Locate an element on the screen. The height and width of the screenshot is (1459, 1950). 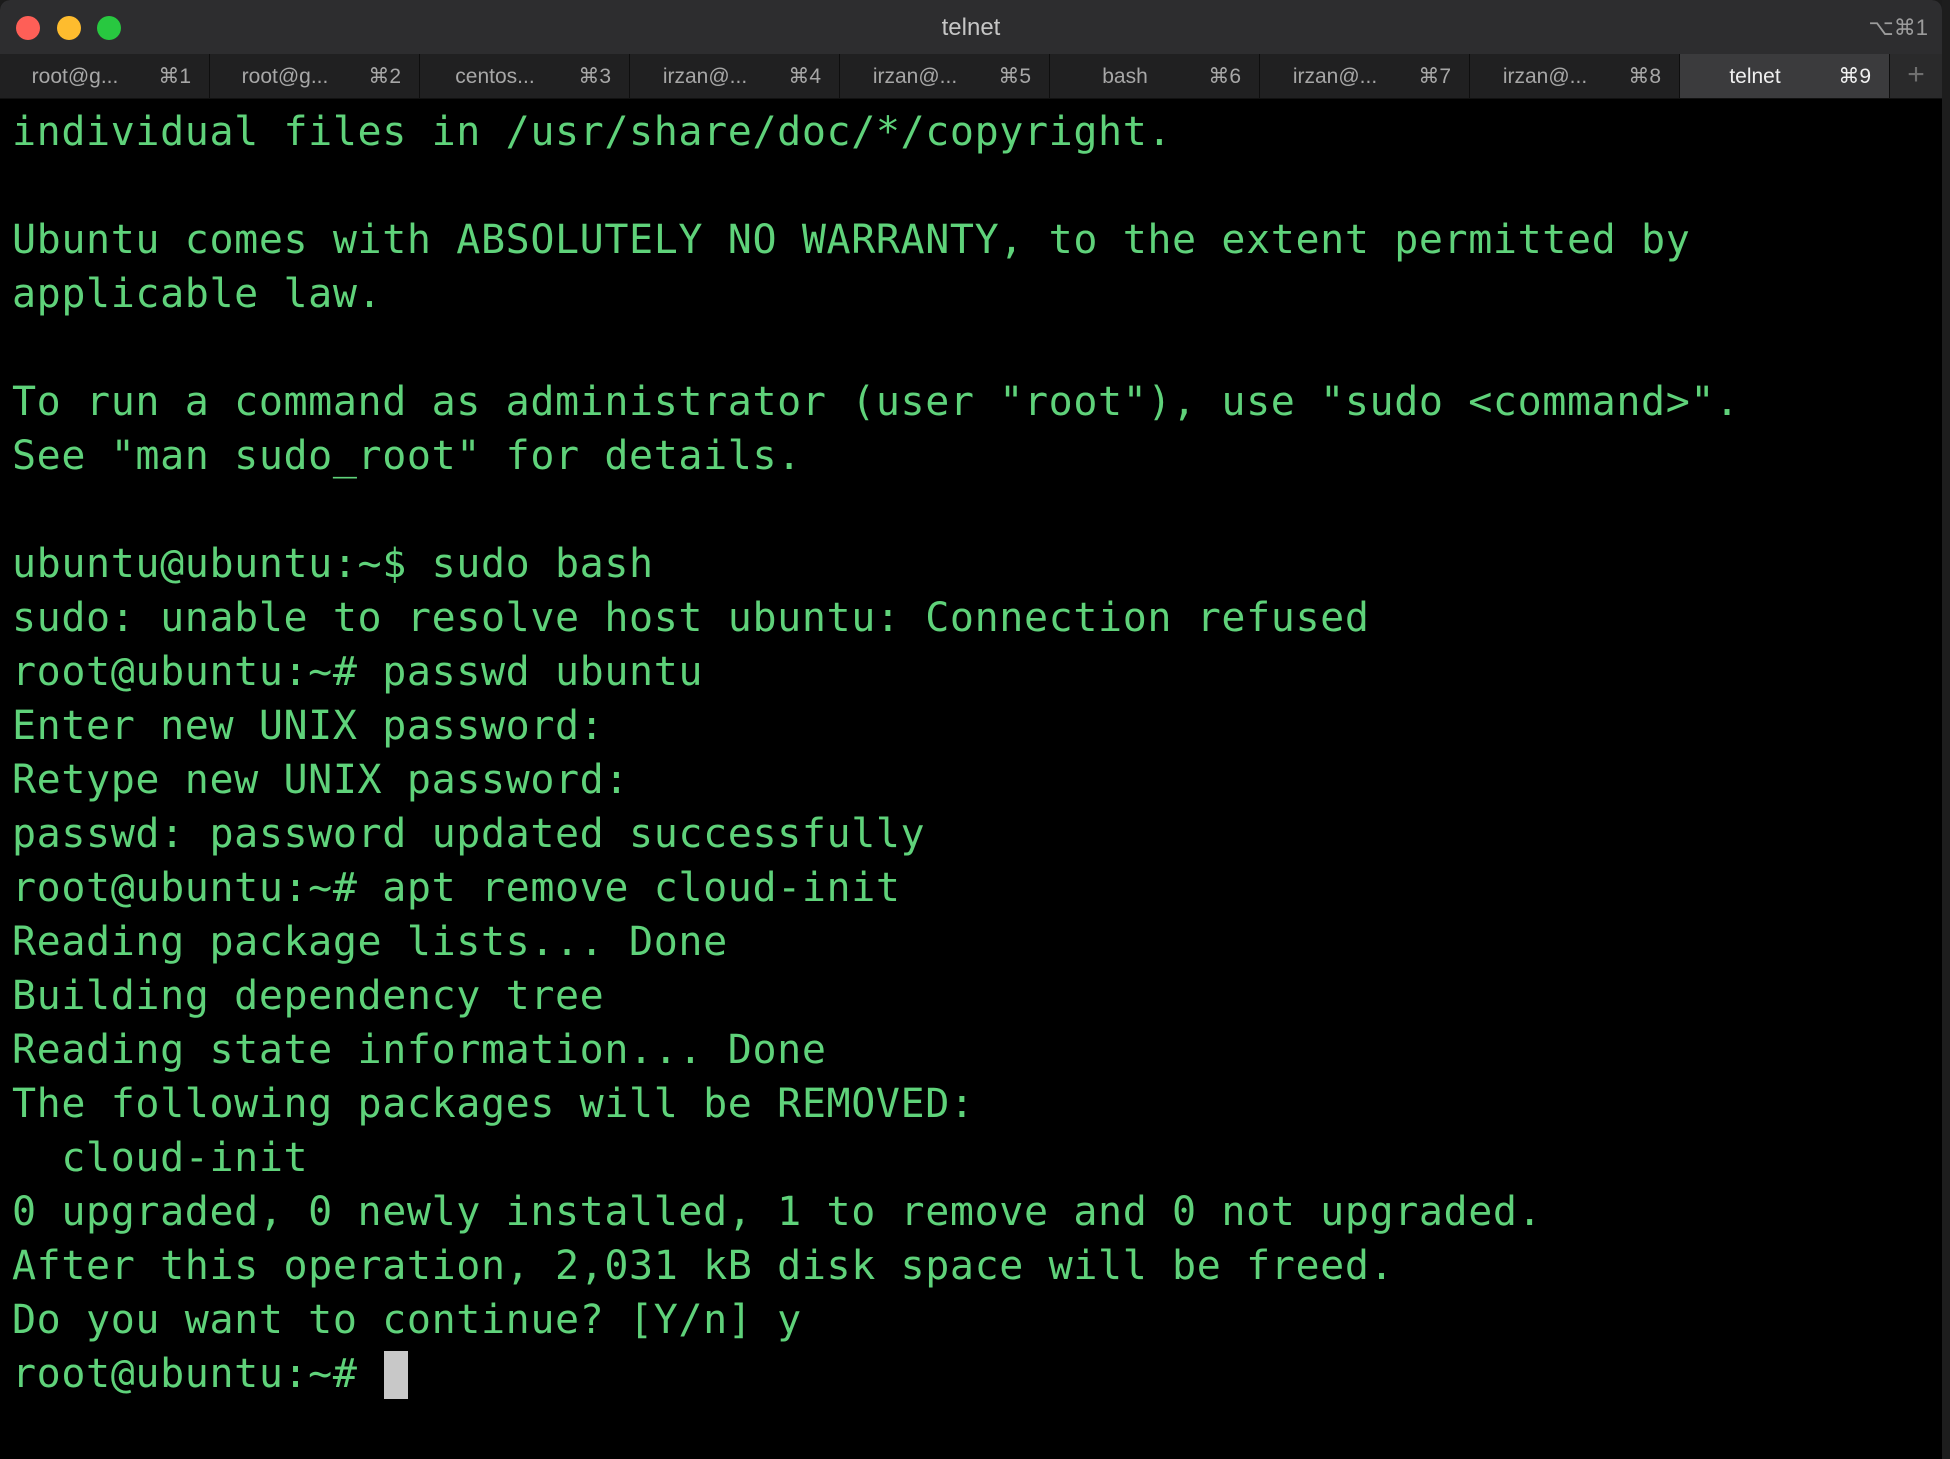
tab-shortcut: ⌘4 is located at coordinates (804, 76).